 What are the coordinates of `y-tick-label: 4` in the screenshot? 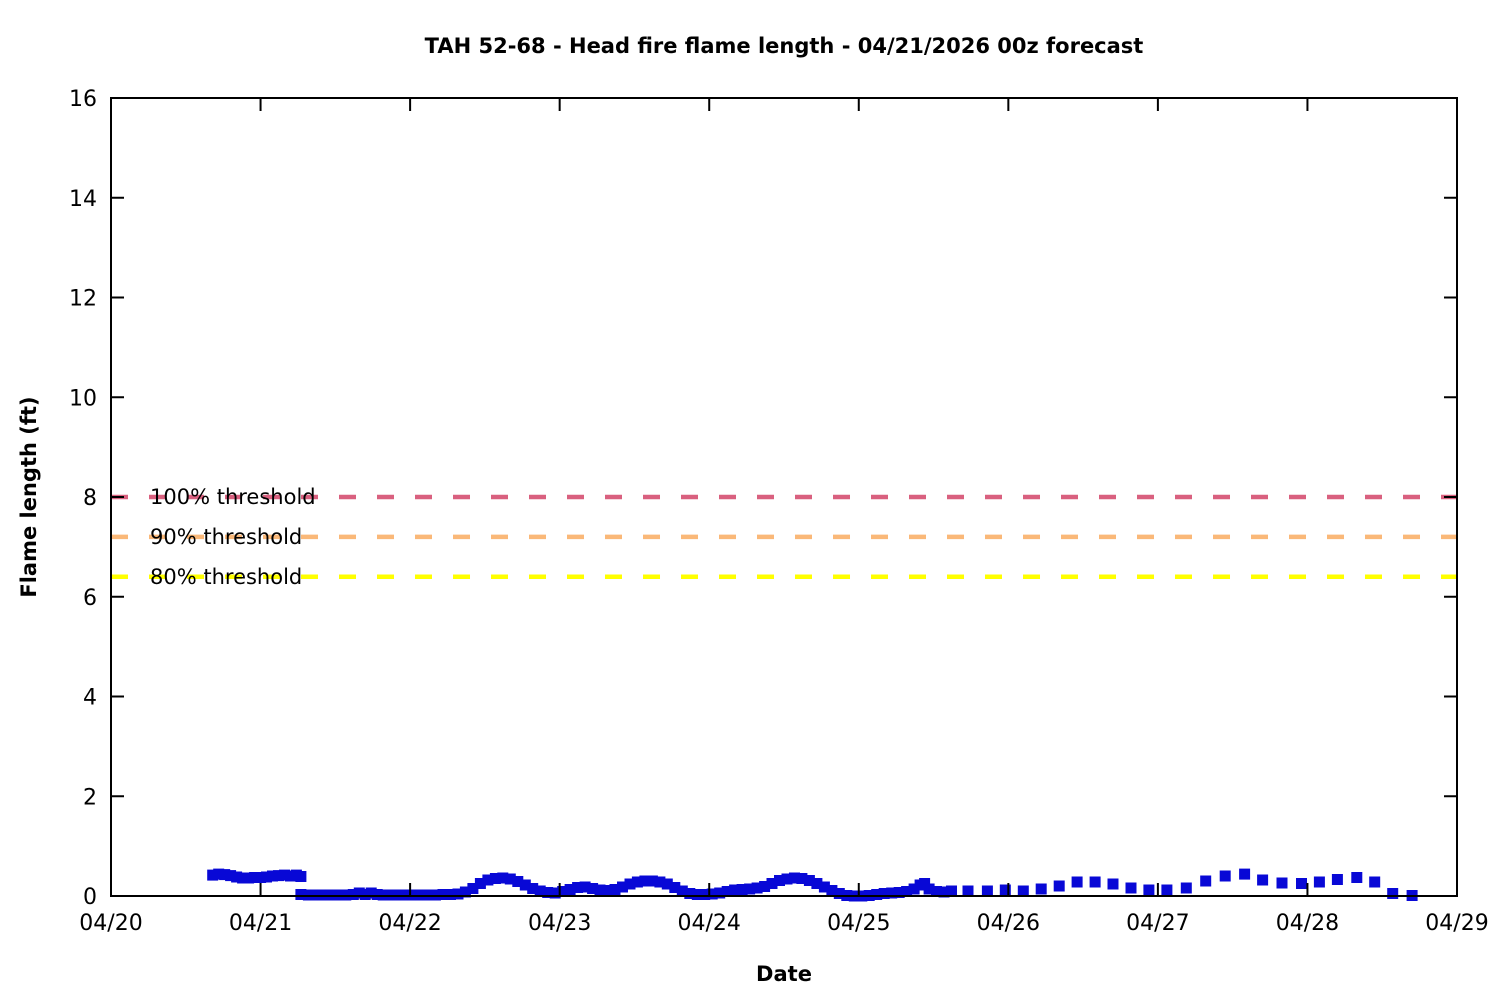 It's located at (90, 698).